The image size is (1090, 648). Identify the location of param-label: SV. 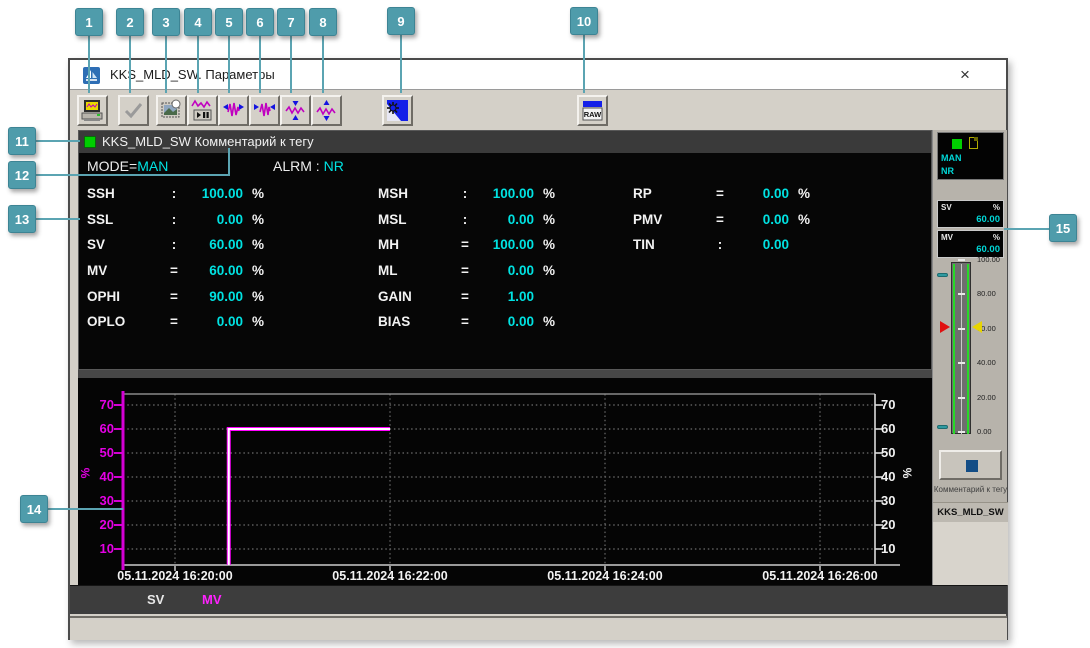
(96, 245).